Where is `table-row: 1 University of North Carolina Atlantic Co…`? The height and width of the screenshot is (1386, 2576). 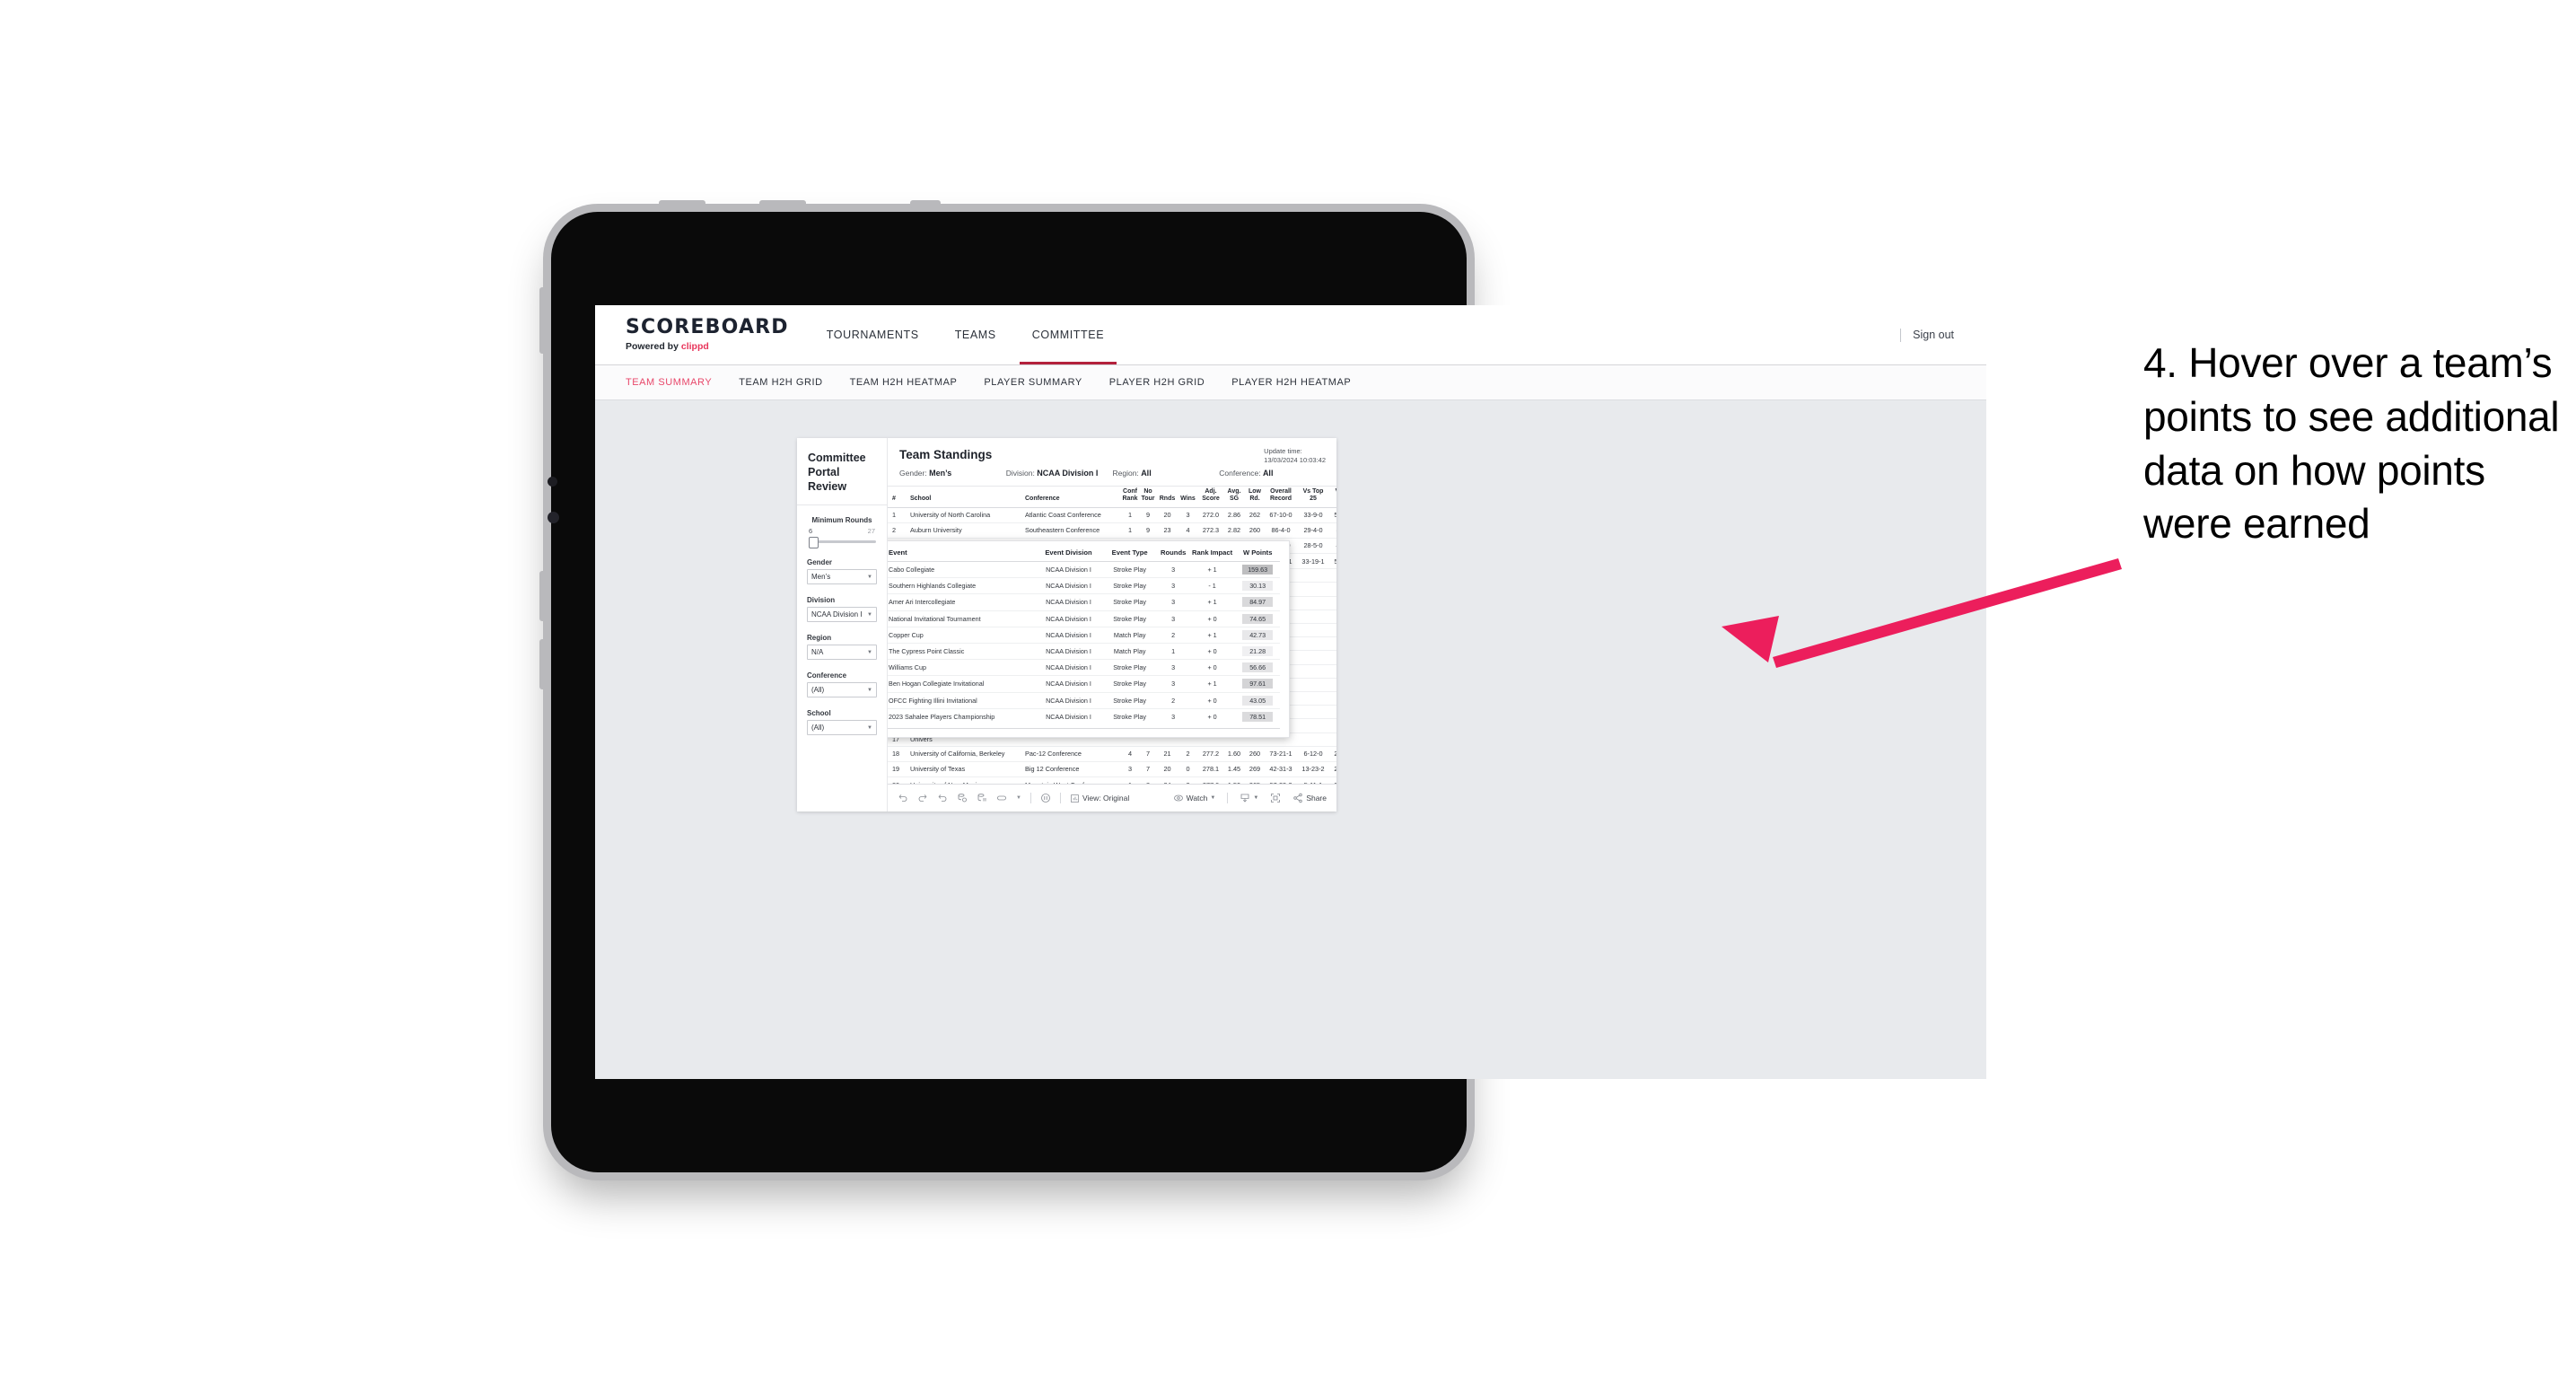
table-row: 1 University of North Carolina Atlantic Co… is located at coordinates (1112, 515).